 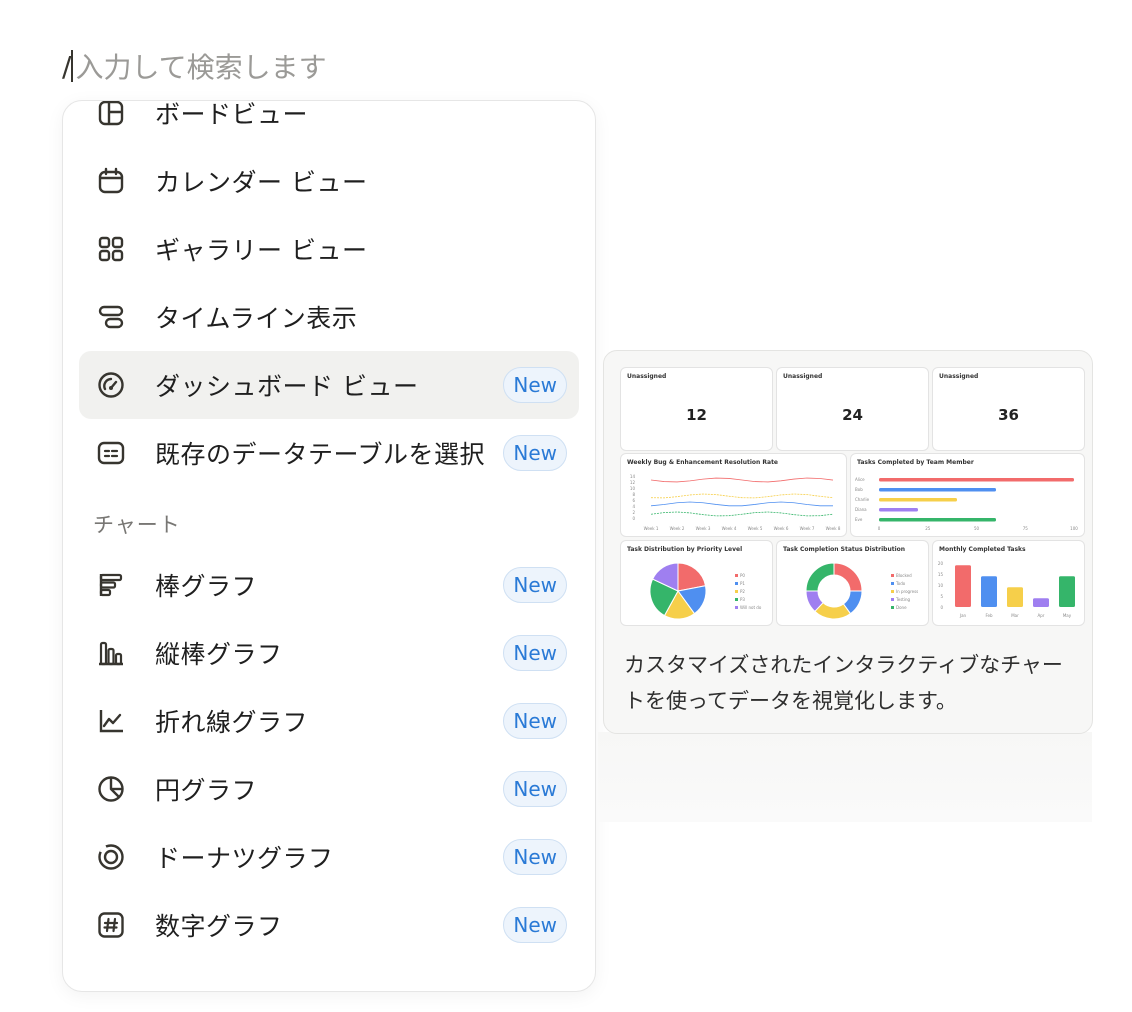 I want to click on number-chart-icon, so click(x=111, y=925).